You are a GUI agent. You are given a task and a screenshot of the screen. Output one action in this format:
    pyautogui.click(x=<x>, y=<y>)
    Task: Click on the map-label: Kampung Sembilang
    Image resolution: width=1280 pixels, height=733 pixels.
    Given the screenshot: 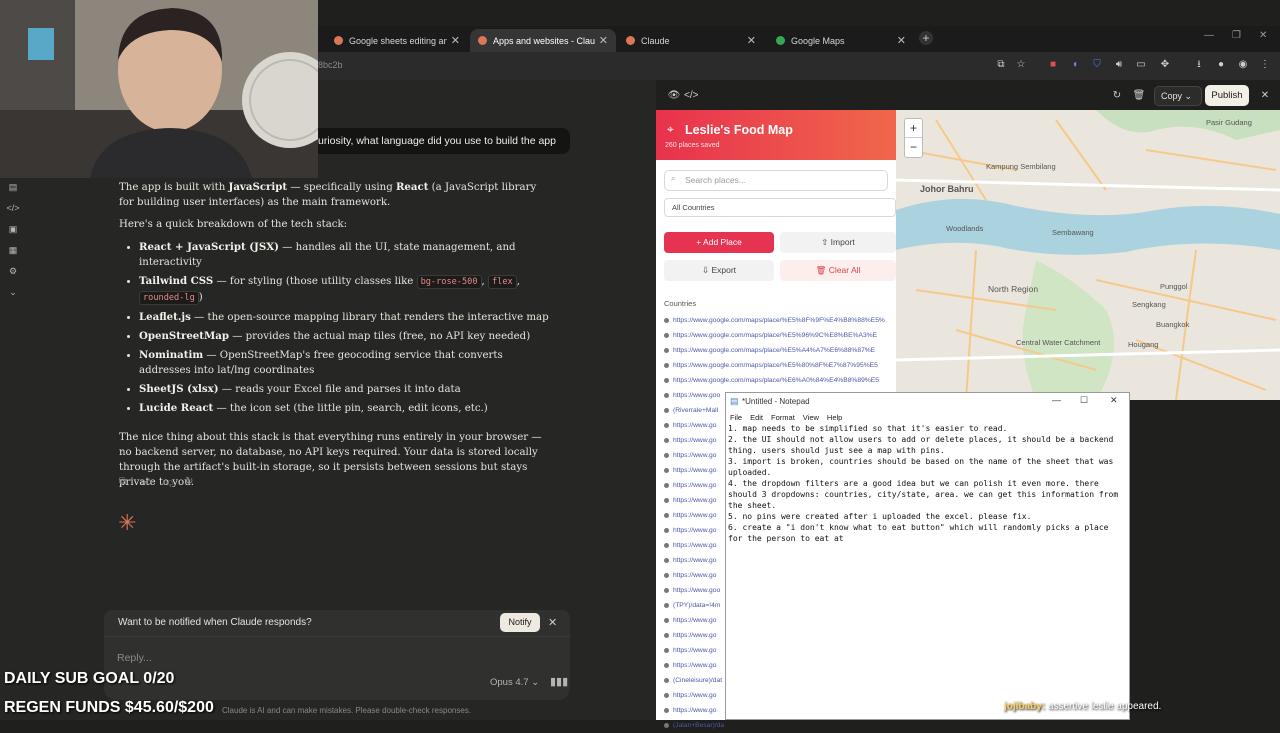 What is the action you would take?
    pyautogui.click(x=1021, y=166)
    